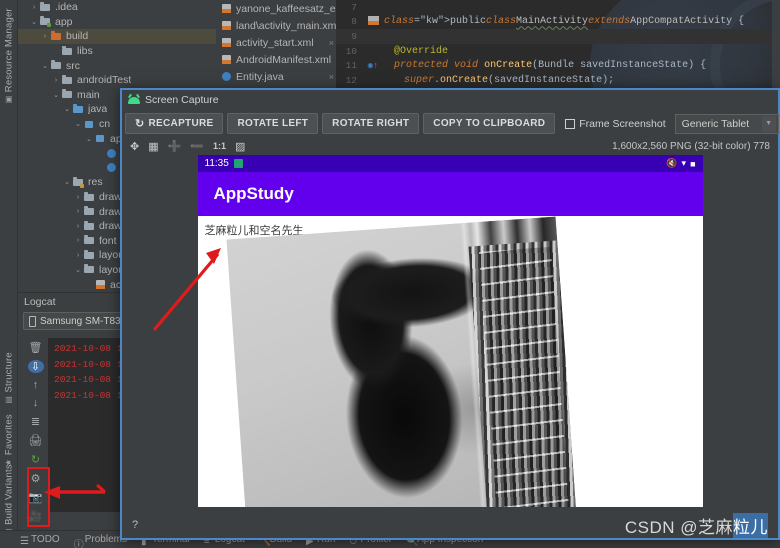  Describe the element at coordinates (9, 100) in the screenshot. I see `resource-manager-icon: ▣` at that location.